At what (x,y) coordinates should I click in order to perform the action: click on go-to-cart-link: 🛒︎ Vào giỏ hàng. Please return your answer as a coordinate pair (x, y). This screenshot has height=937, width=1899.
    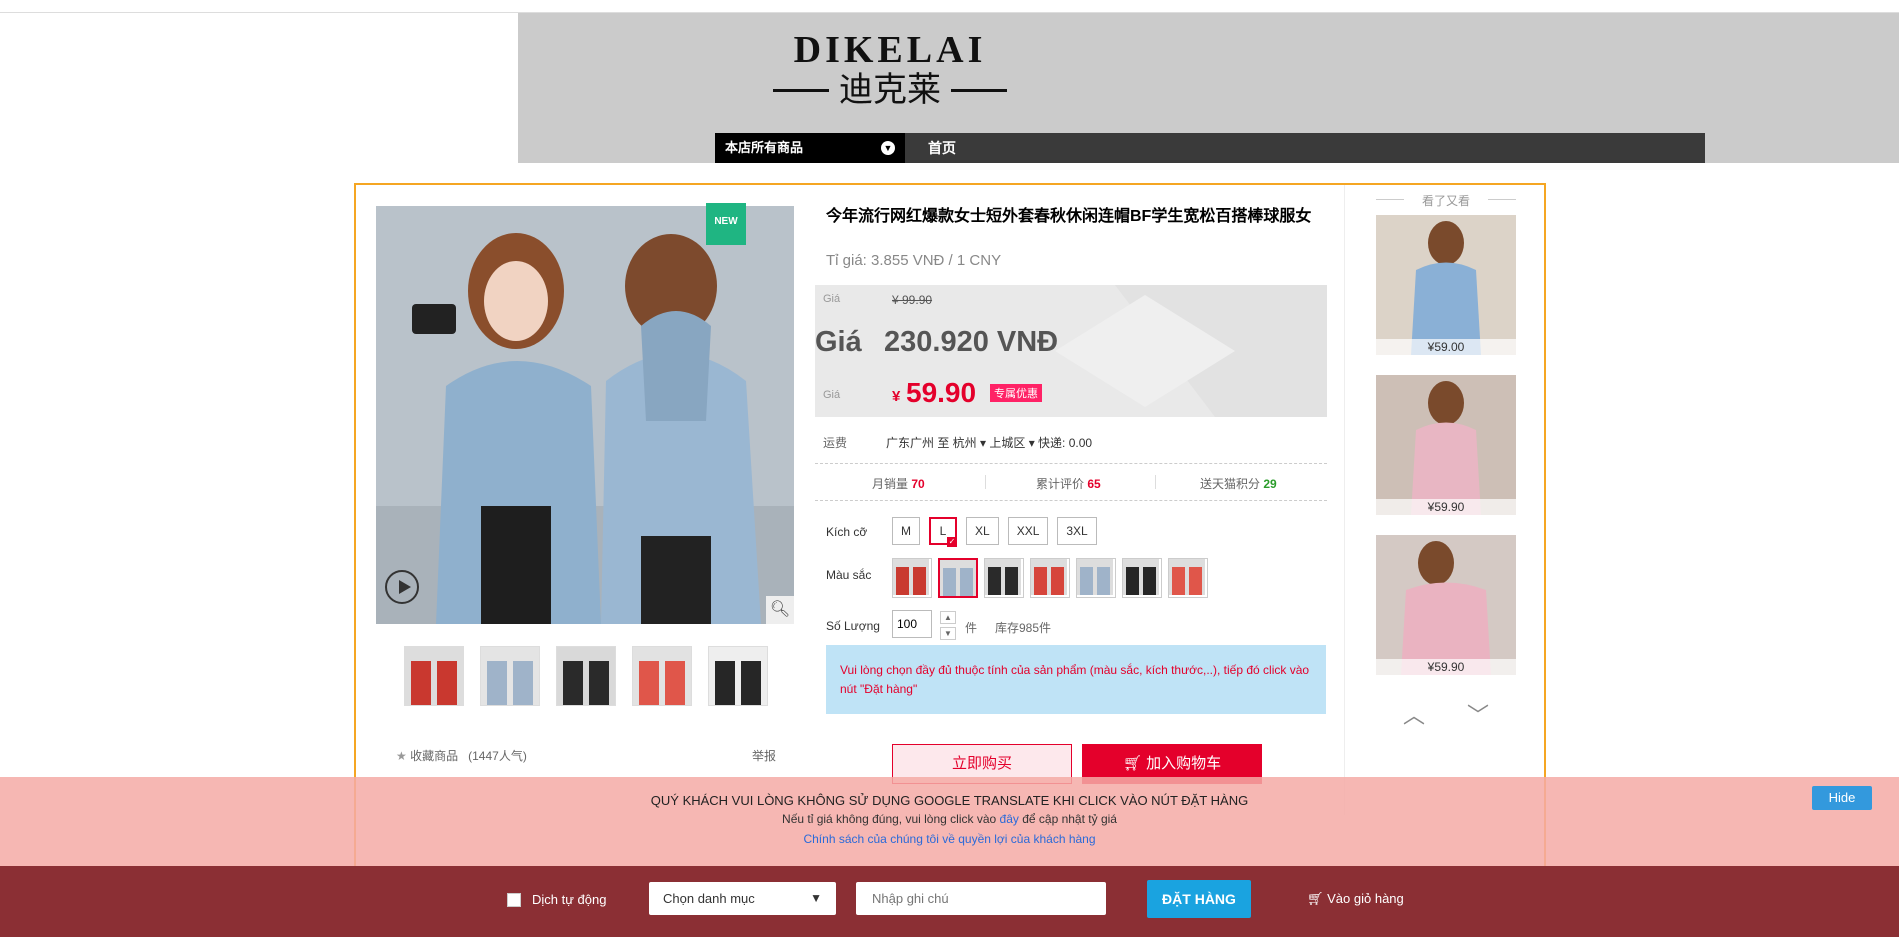
    Looking at the image, I should click on (1355, 899).